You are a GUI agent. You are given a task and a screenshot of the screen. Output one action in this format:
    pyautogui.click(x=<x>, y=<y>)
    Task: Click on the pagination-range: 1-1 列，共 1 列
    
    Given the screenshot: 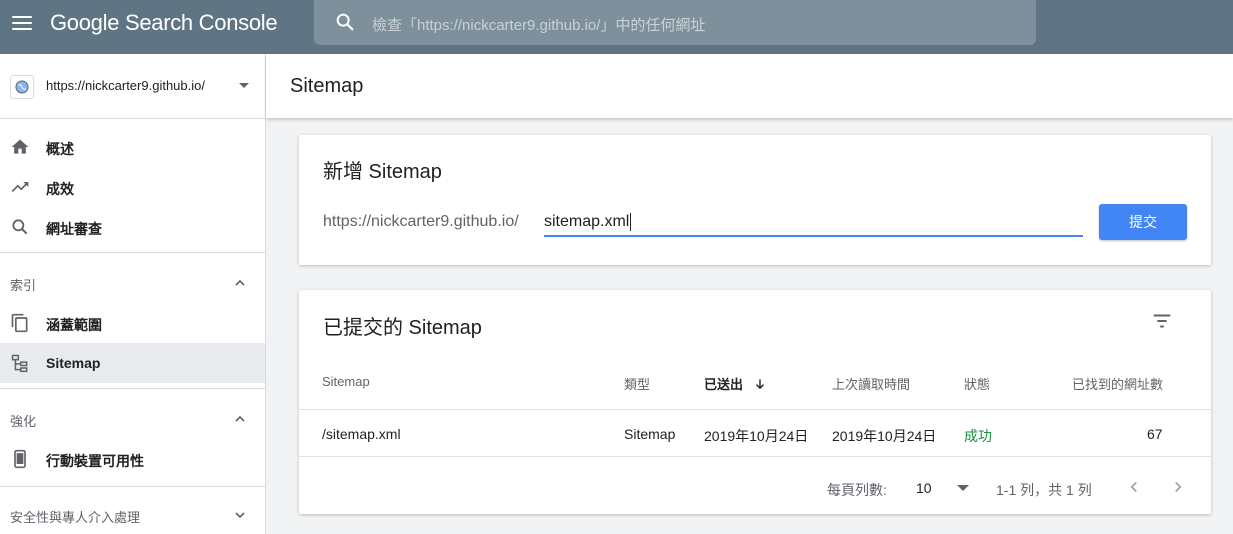 What is the action you would take?
    pyautogui.click(x=1044, y=490)
    